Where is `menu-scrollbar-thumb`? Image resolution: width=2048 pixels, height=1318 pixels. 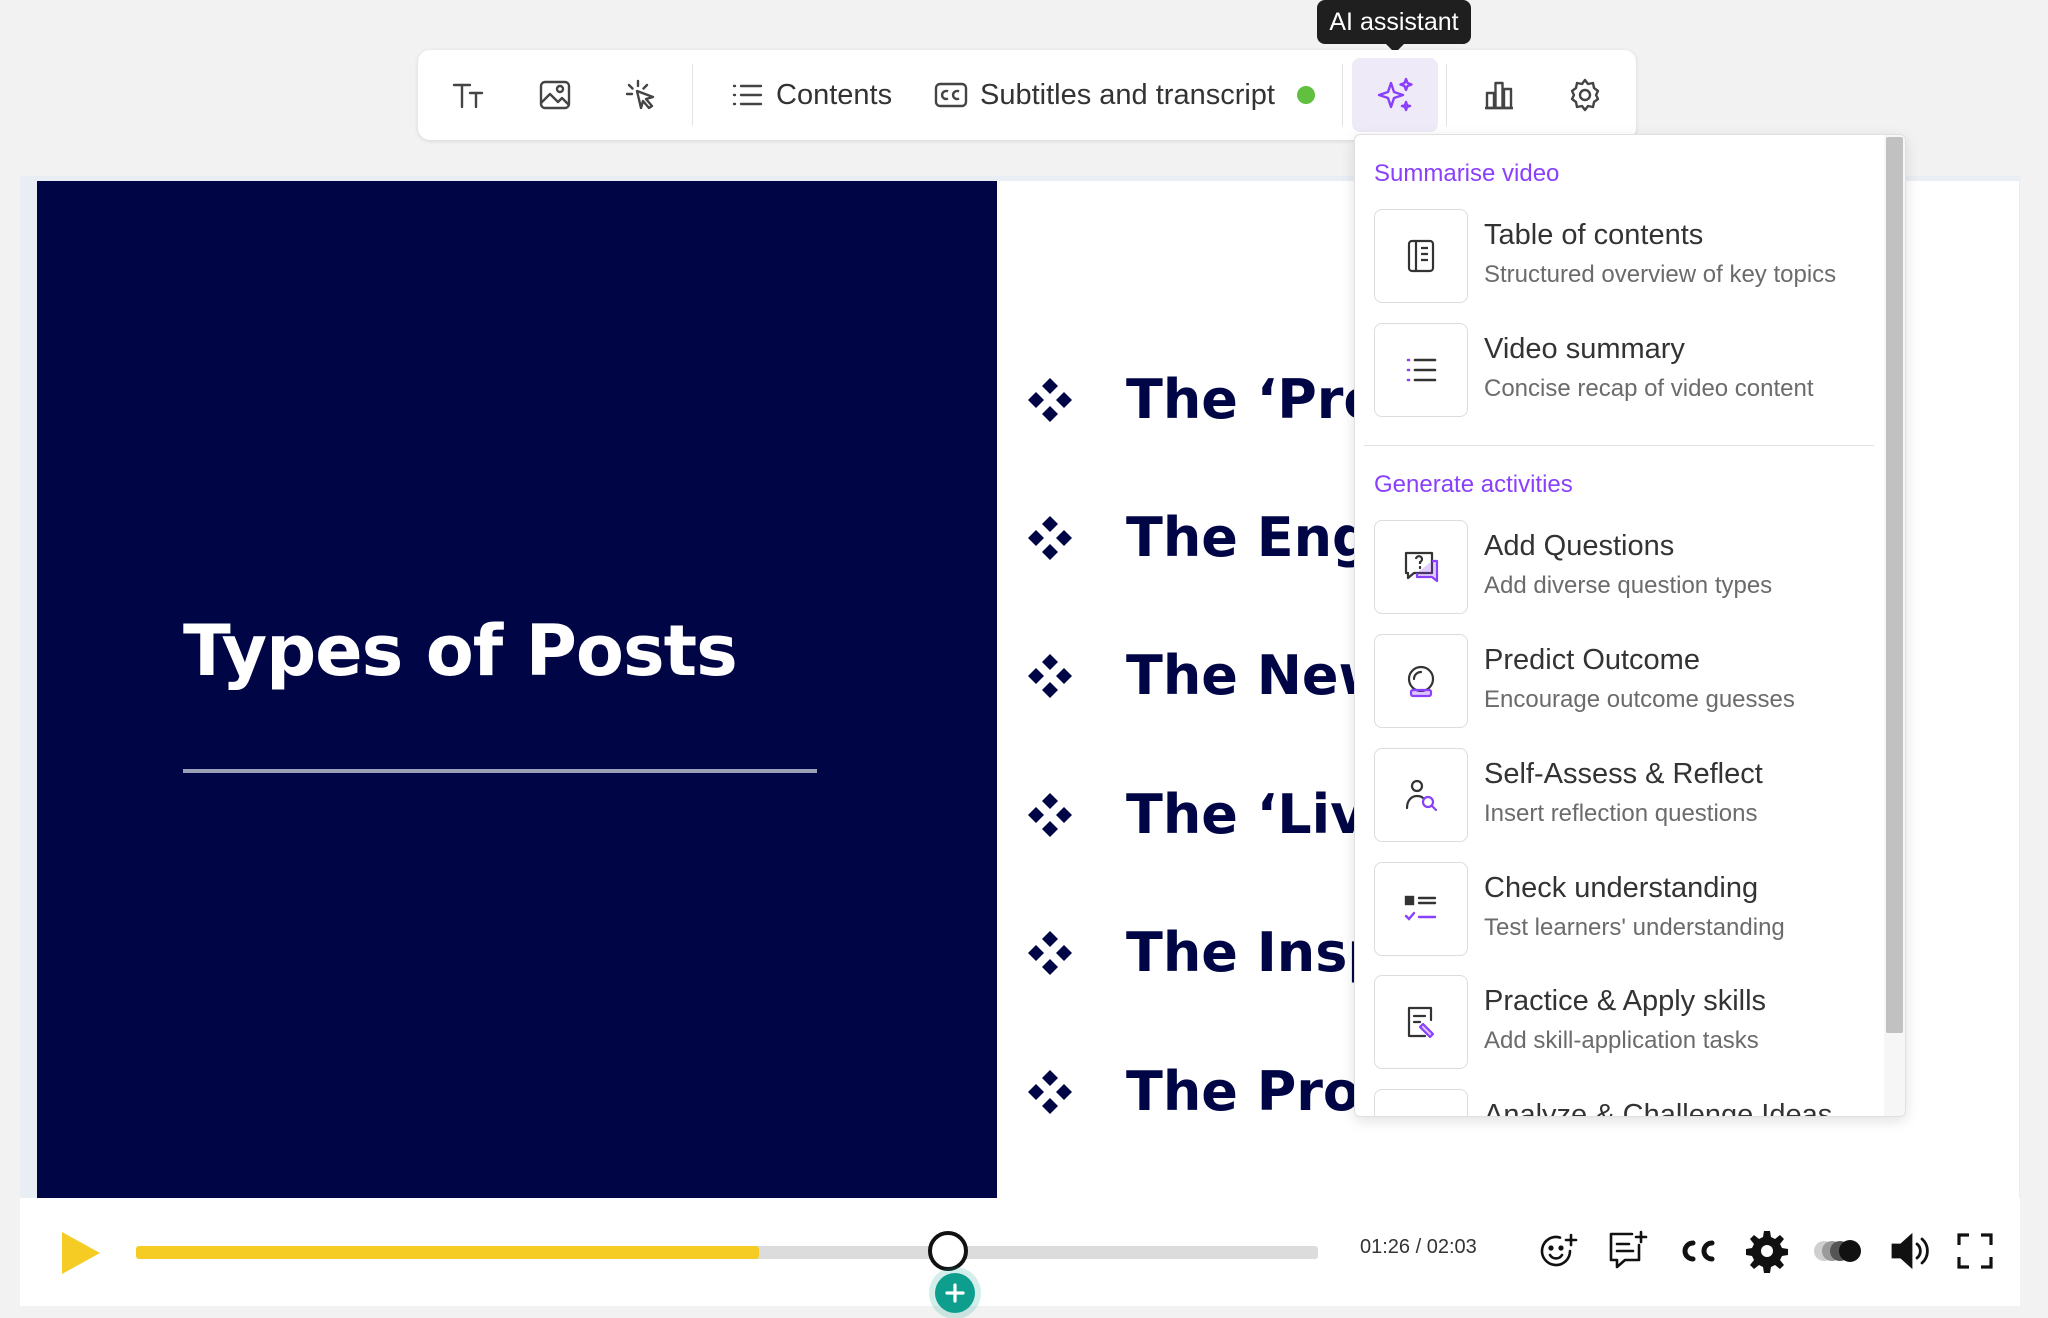 menu-scrollbar-thumb is located at coordinates (1894, 585).